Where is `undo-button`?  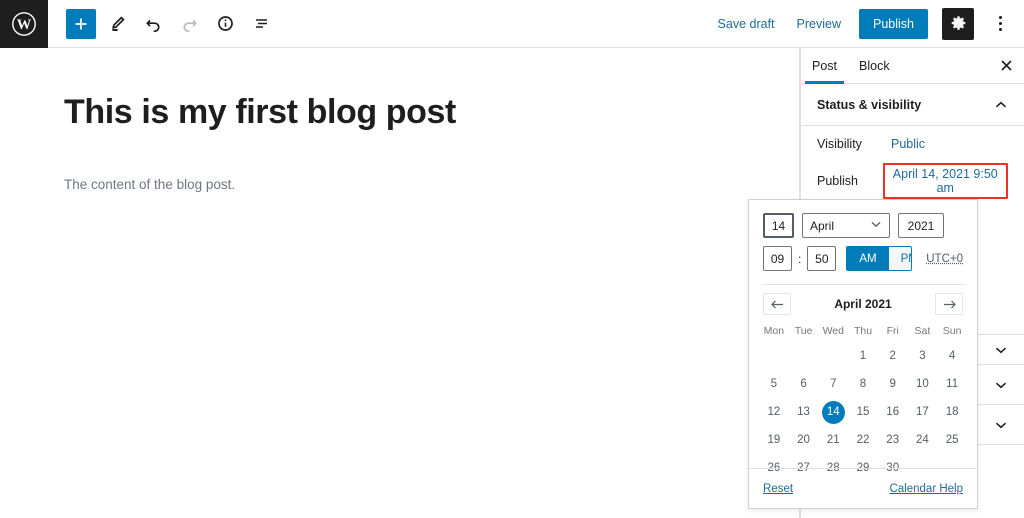 undo-button is located at coordinates (153, 24).